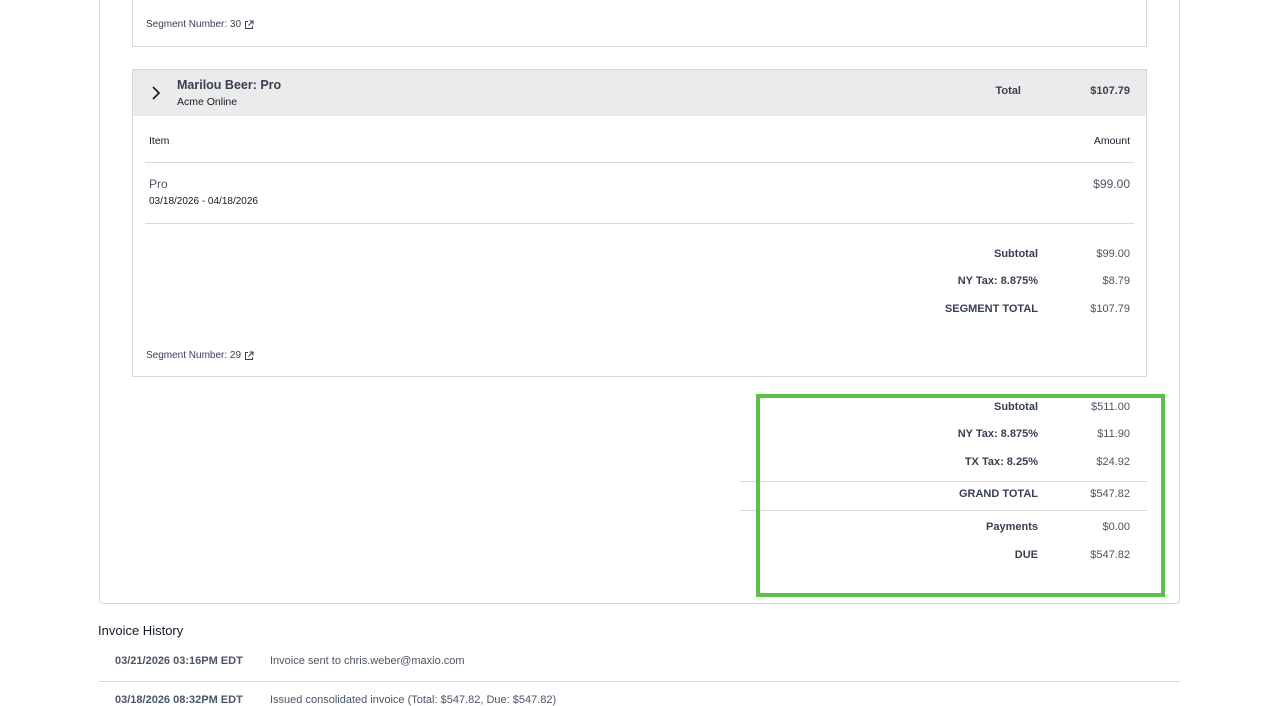 The image size is (1272, 706). What do you see at coordinates (194, 355) in the screenshot?
I see `segment-number-text: Segment Number: 29` at bounding box center [194, 355].